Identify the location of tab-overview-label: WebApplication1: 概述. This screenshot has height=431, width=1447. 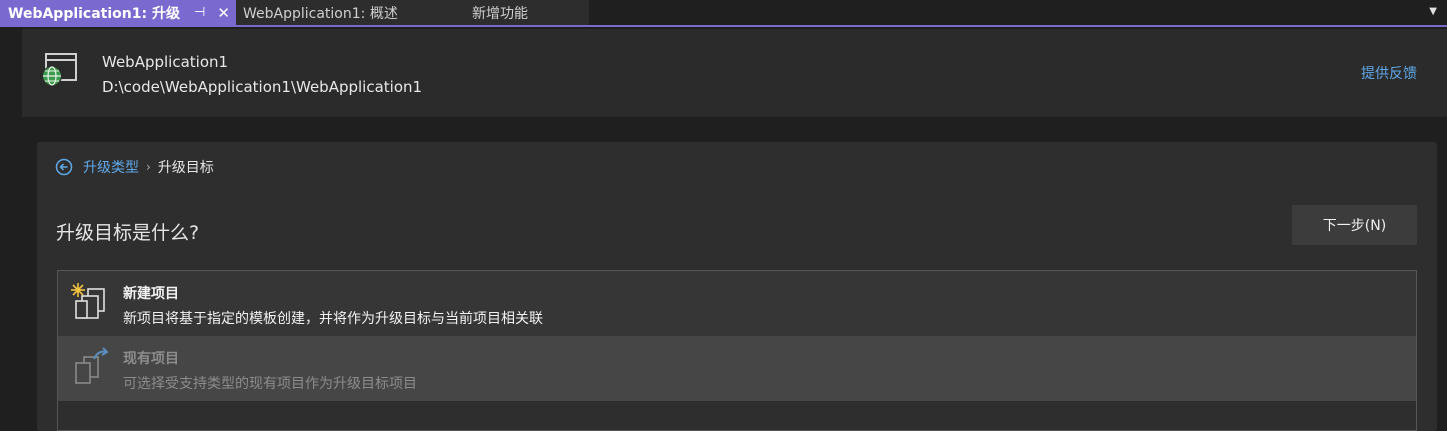
(320, 13).